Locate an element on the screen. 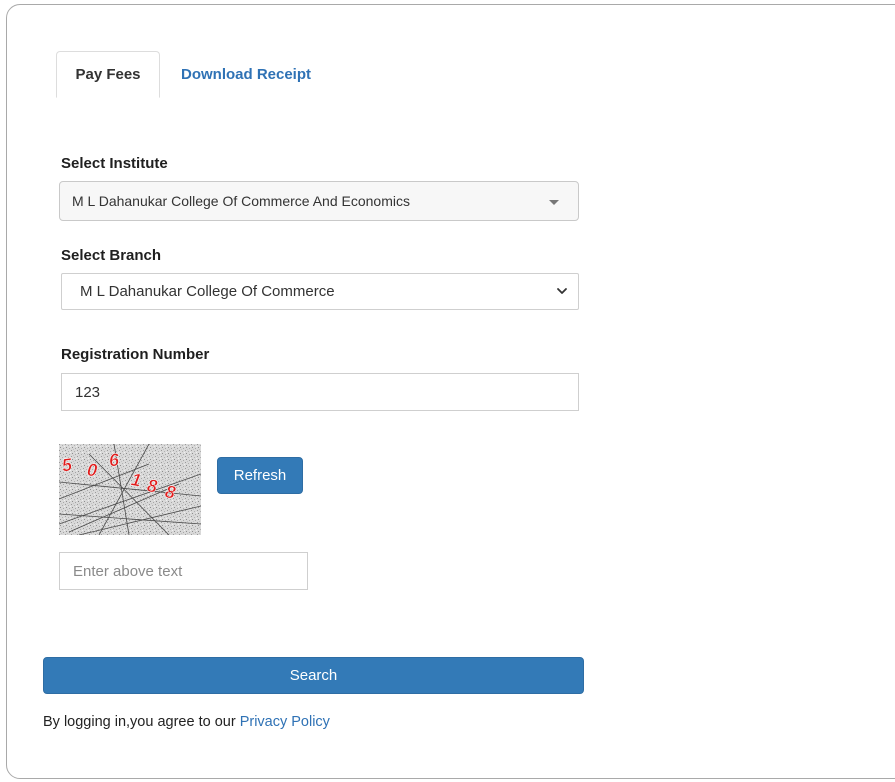 The image size is (895, 782). refresh-captcha-button: Refresh is located at coordinates (260, 475).